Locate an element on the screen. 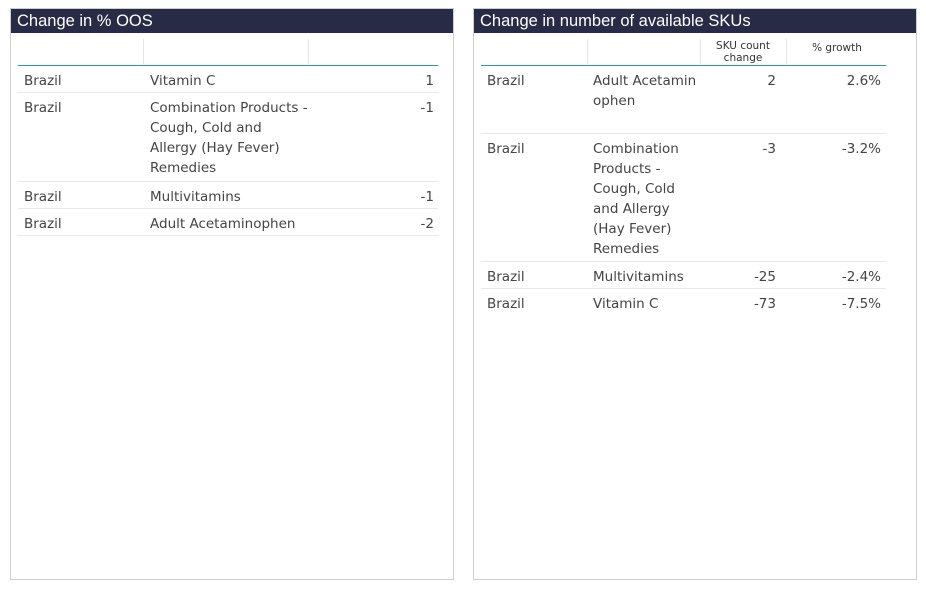 This screenshot has height=595, width=926. growth-cell: -2.4% is located at coordinates (861, 277).